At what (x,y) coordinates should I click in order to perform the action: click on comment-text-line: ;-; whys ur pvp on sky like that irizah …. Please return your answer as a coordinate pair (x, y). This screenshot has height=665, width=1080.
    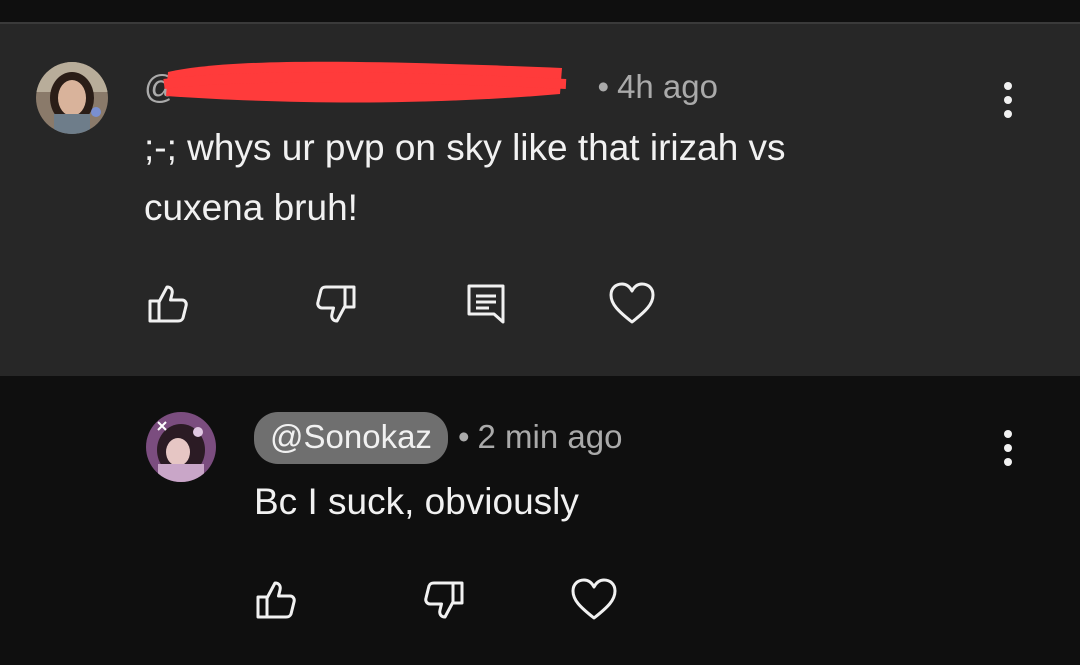
    Looking at the image, I should click on (465, 147).